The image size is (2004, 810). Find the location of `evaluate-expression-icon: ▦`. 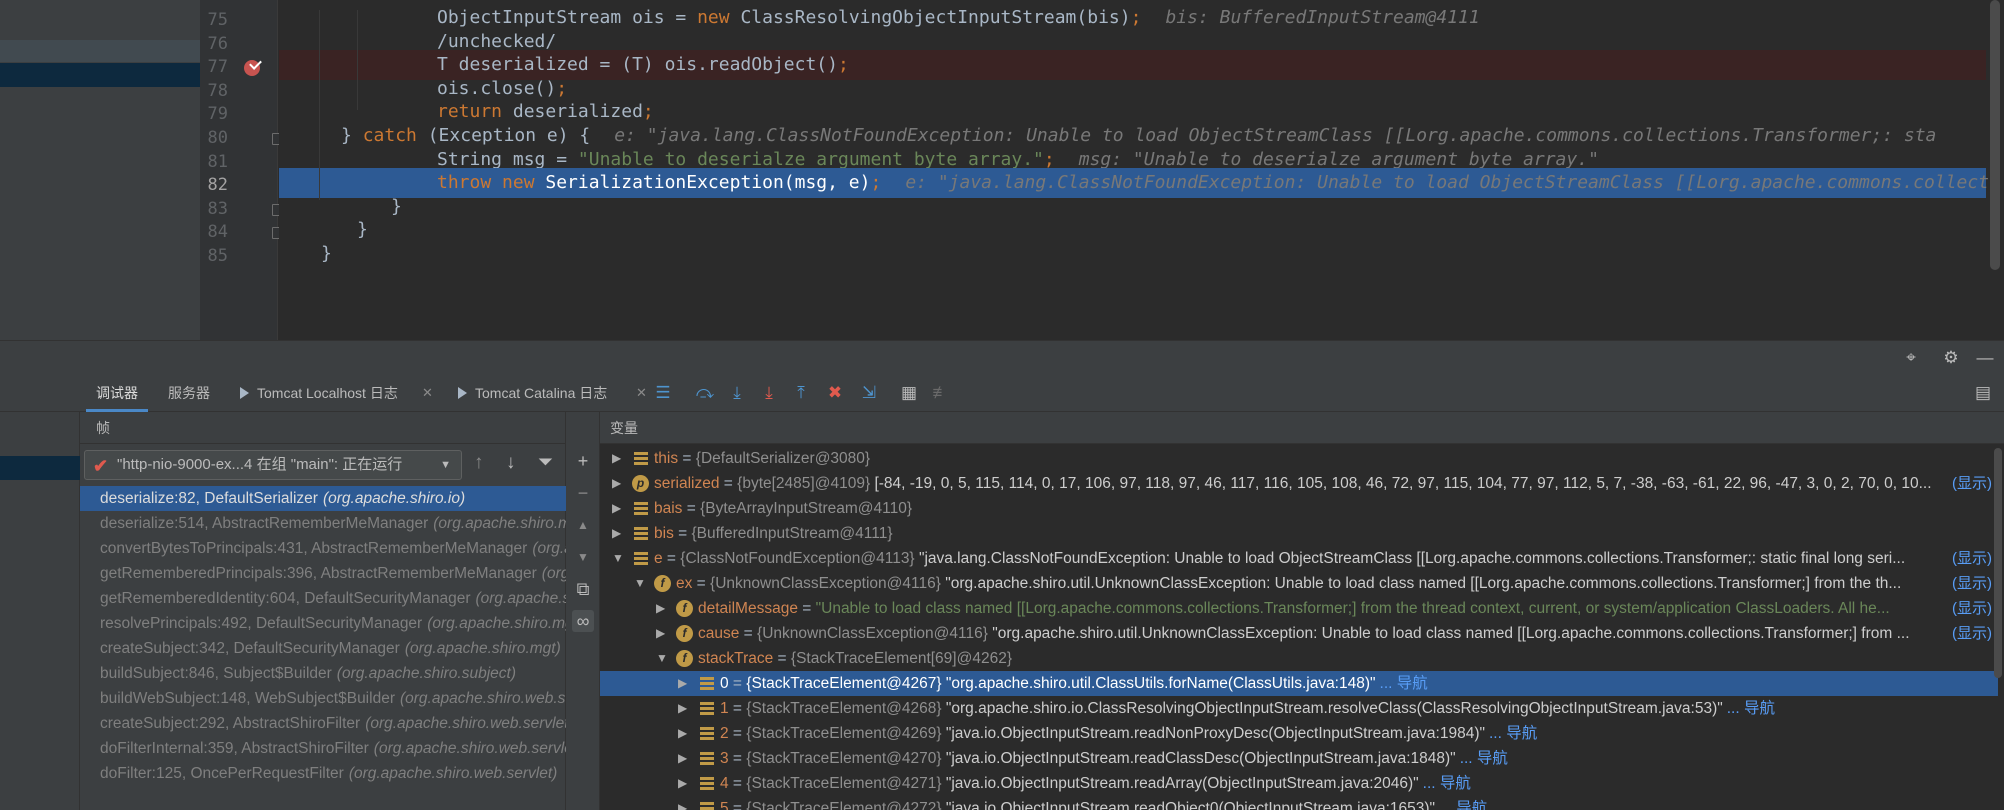

evaluate-expression-icon: ▦ is located at coordinates (909, 393).